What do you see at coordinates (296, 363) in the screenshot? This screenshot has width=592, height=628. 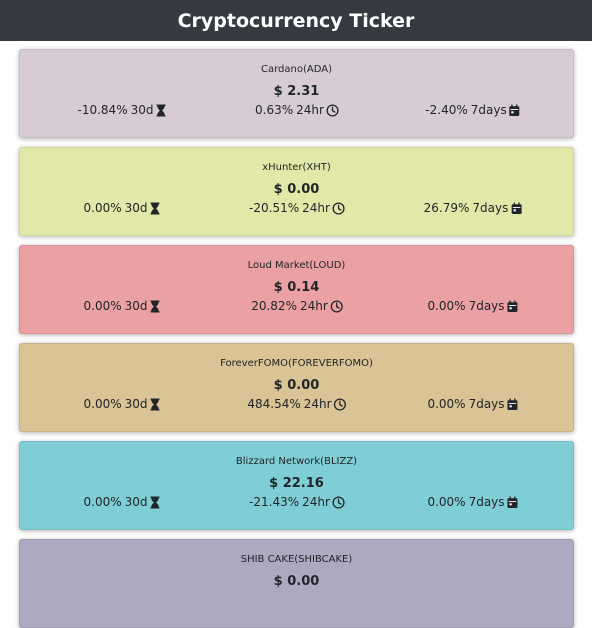 I see `coin-name: ForeverFOMO(FOREVERFOMO)` at bounding box center [296, 363].